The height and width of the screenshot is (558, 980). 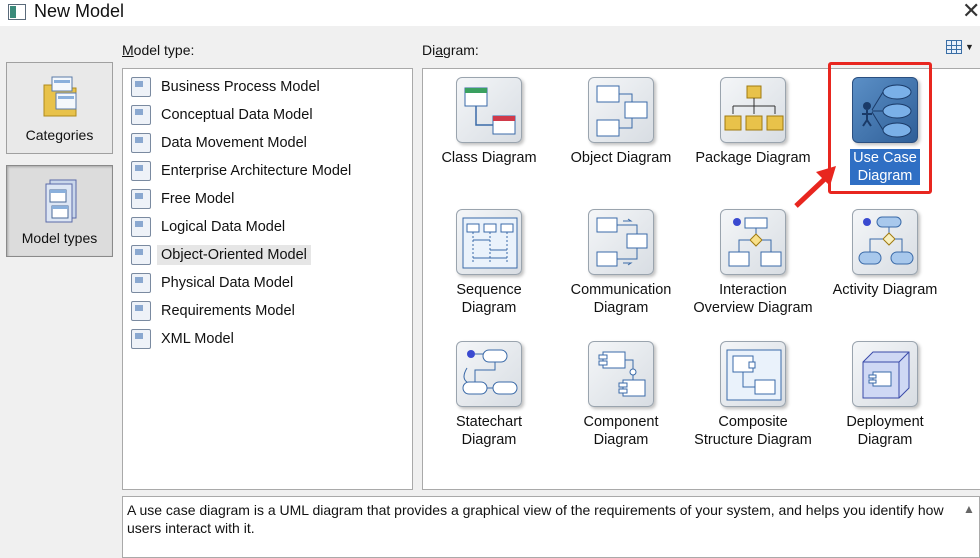 I want to click on class-diagram-icon, so click(x=489, y=110).